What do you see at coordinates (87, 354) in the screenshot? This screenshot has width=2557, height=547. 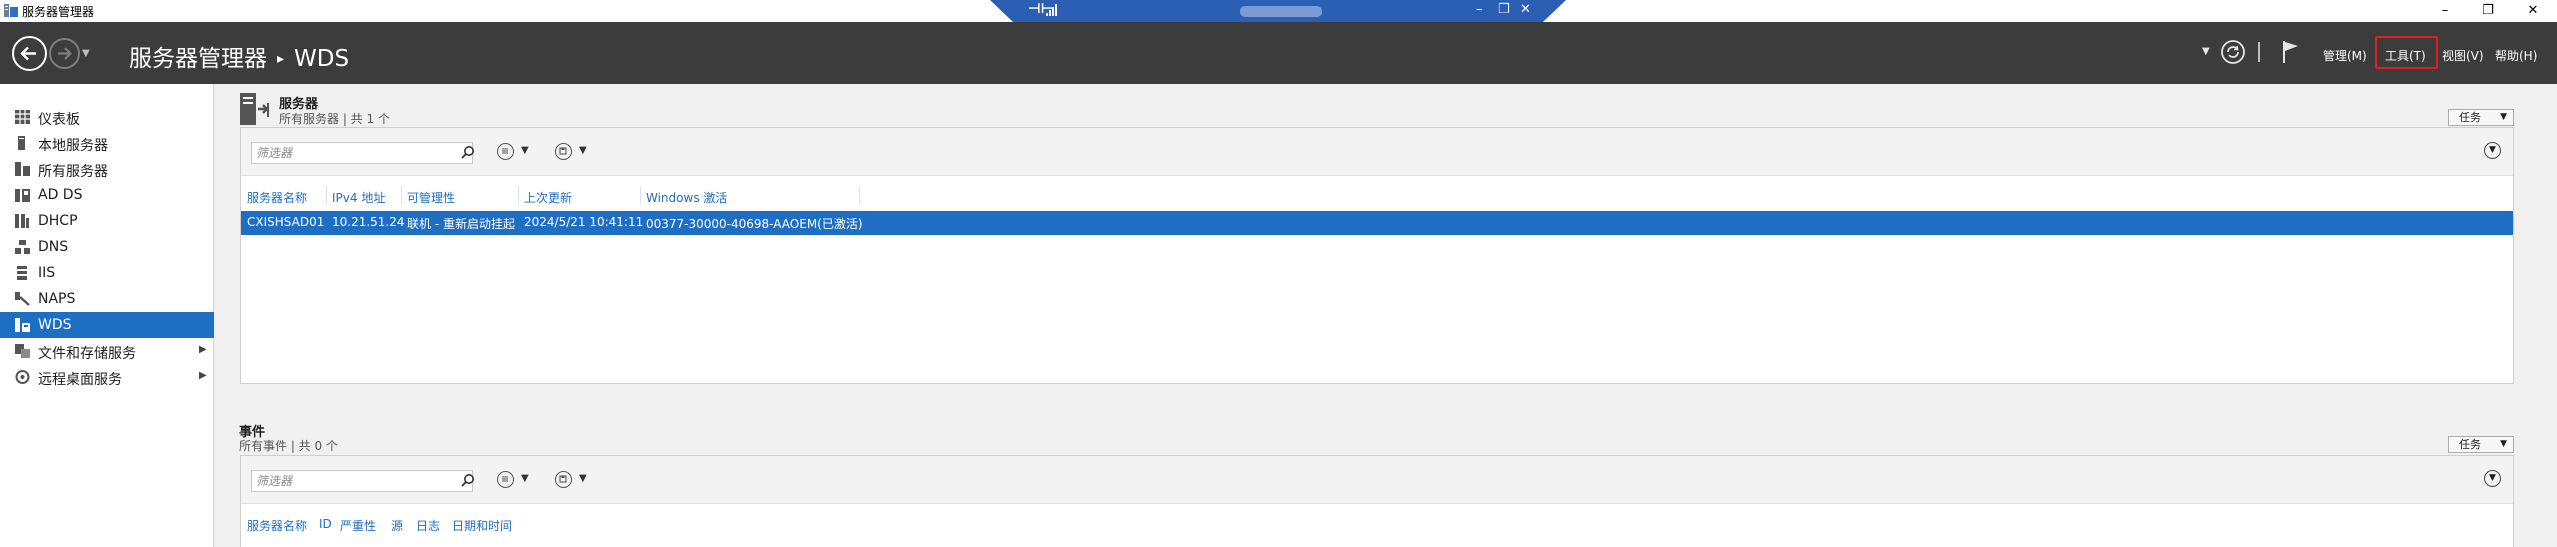 I see `sidebar-item-label: 文件和存储服务` at bounding box center [87, 354].